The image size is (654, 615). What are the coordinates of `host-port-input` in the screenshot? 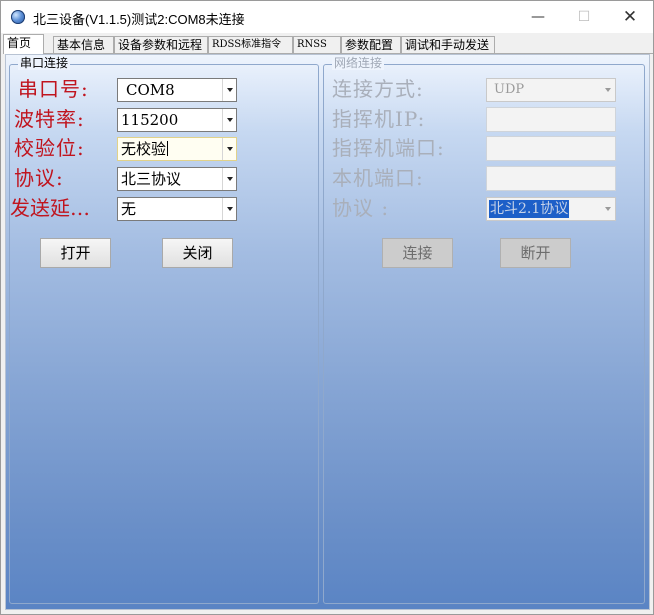 It's located at (551, 148).